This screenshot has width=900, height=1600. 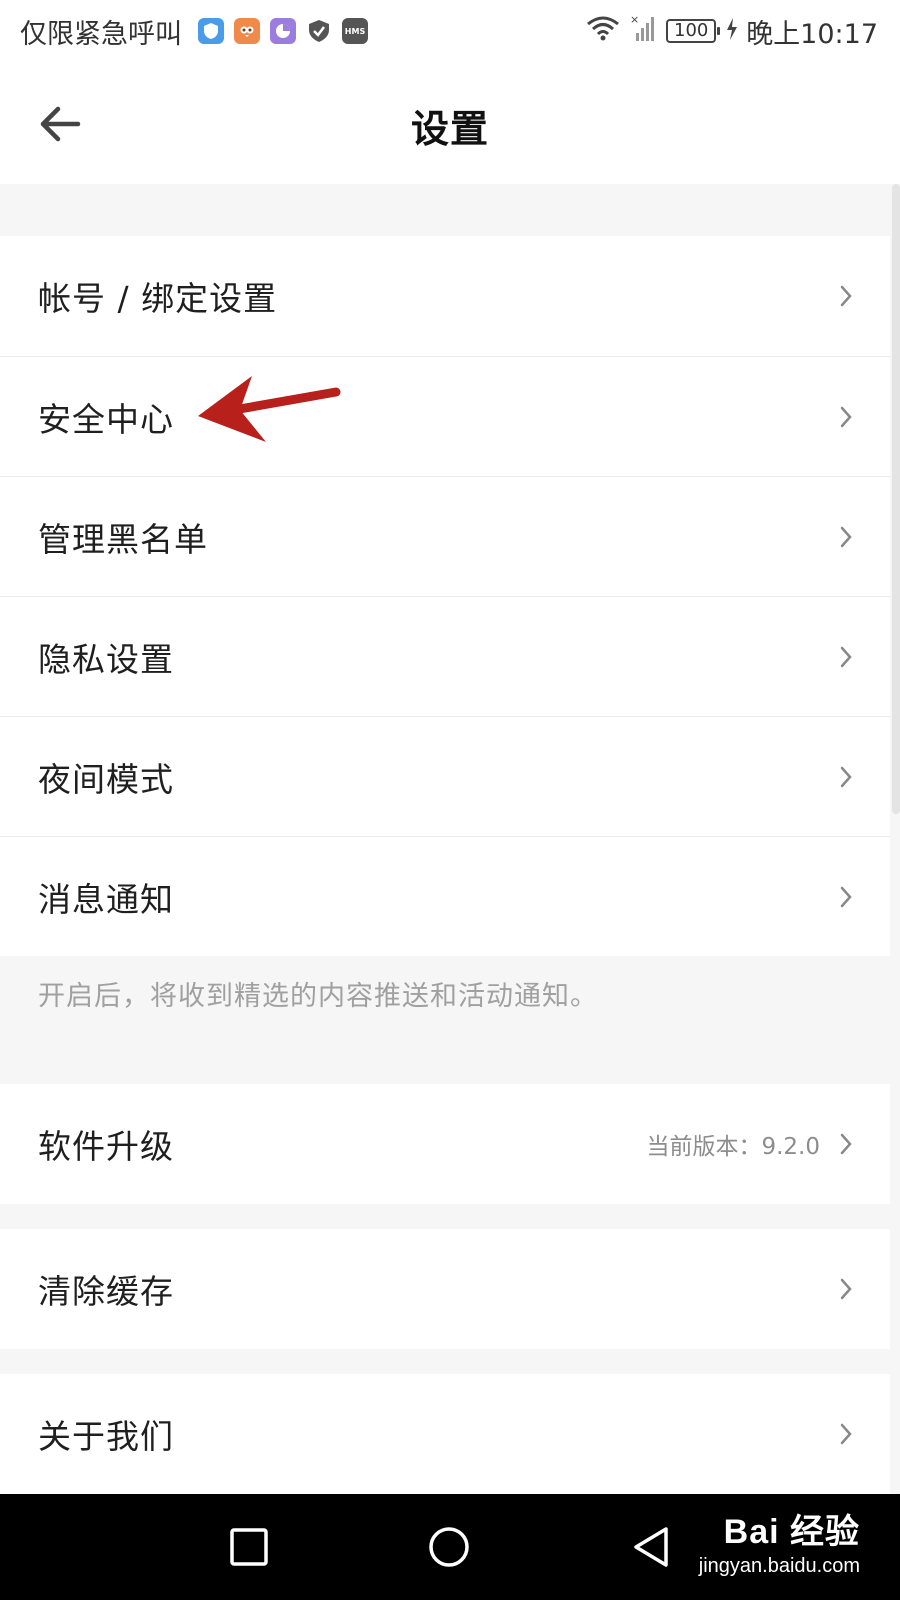 I want to click on notification-hint-text: 开启后，将收到精选的内容推送和活动通知。, so click(x=318, y=996).